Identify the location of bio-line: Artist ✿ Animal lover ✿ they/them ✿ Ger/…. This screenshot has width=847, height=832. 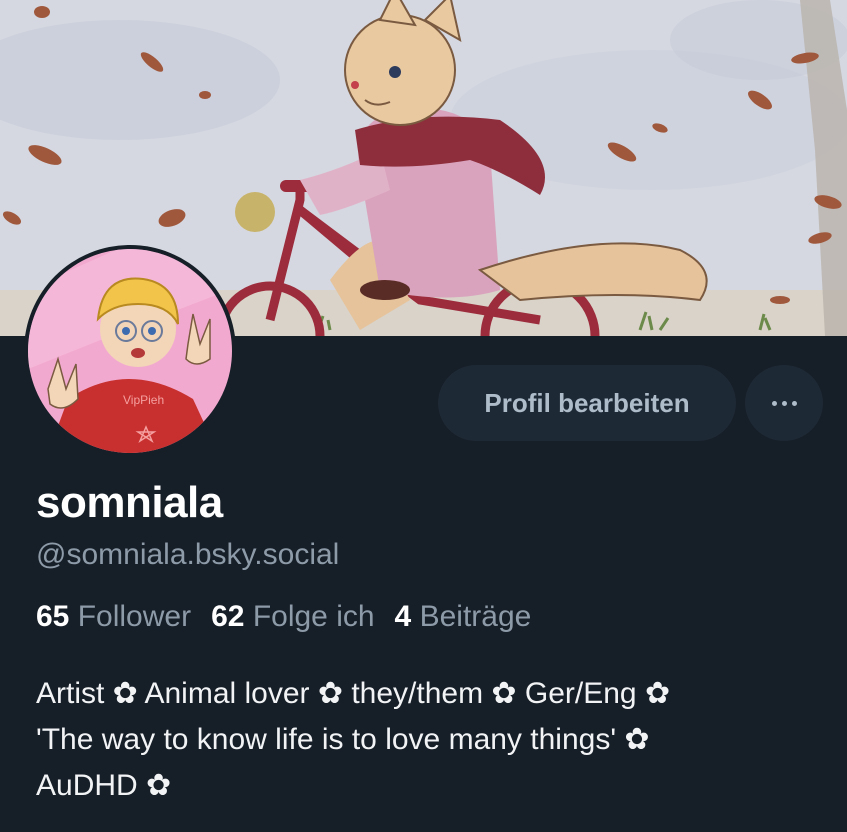
(353, 693).